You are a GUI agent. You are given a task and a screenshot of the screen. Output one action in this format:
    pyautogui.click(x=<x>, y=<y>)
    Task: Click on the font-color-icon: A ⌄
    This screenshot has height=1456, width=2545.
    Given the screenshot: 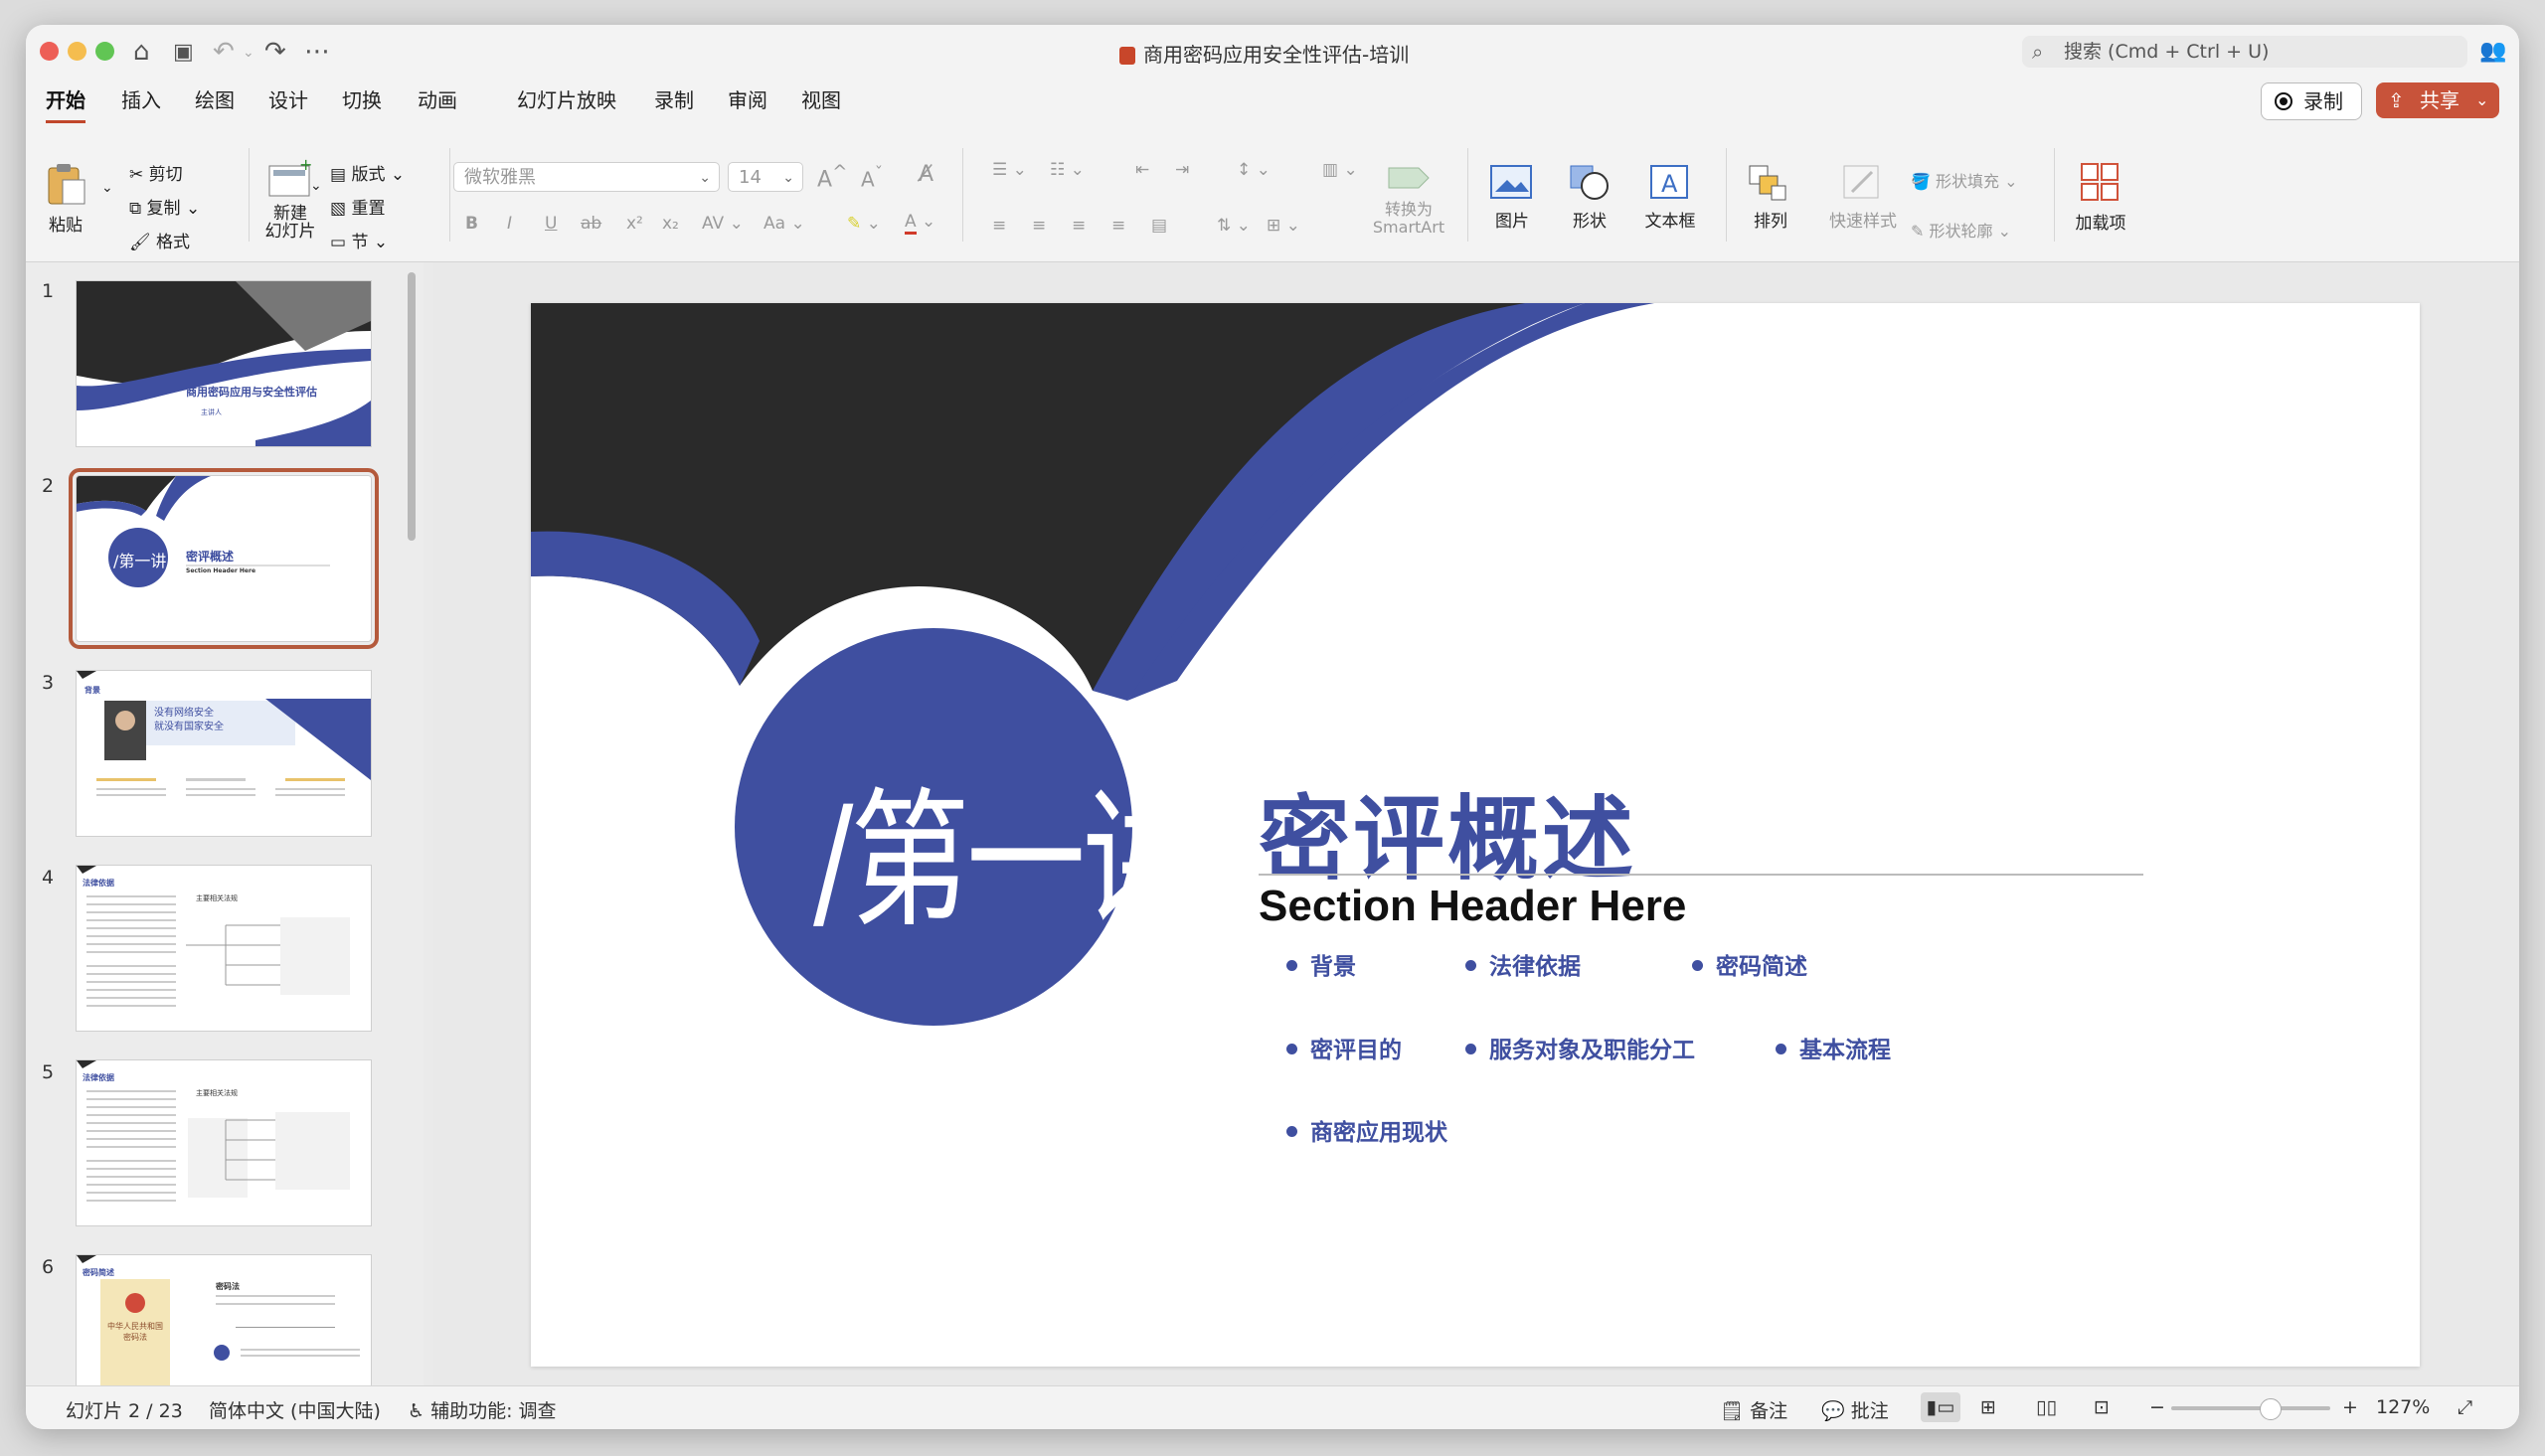 What is the action you would take?
    pyautogui.click(x=920, y=223)
    